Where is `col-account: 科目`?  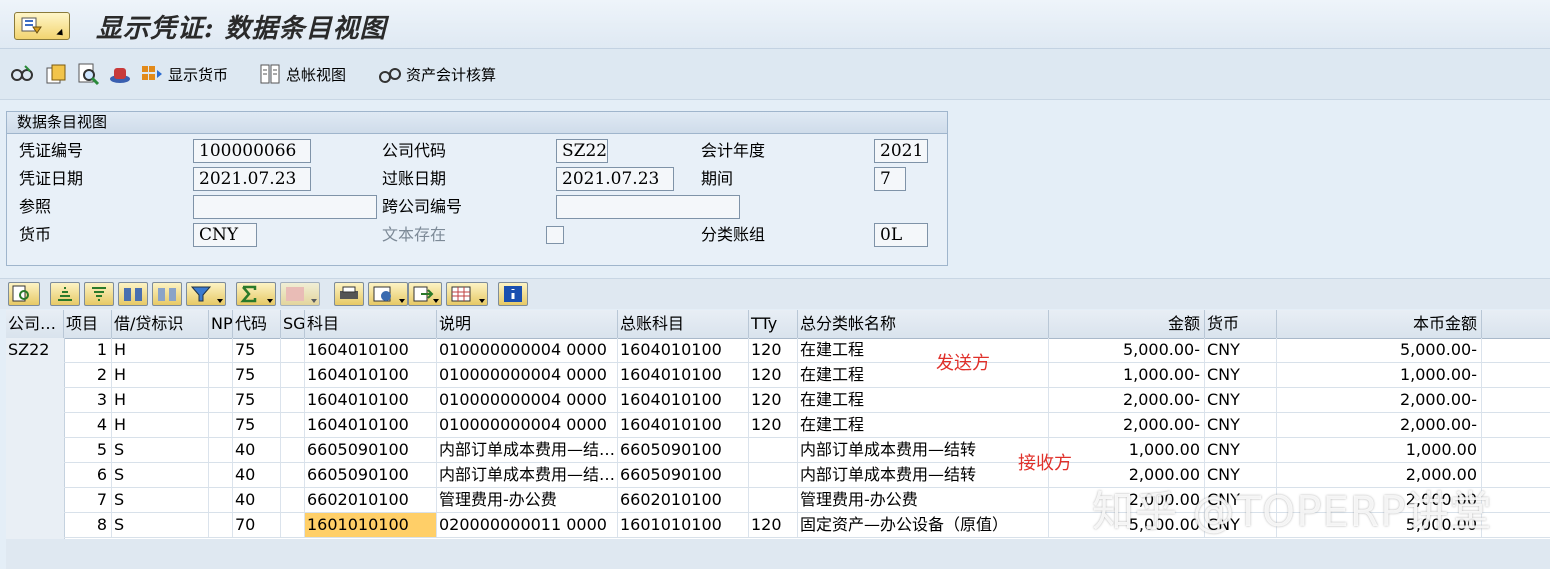 col-account: 科目 is located at coordinates (371, 324).